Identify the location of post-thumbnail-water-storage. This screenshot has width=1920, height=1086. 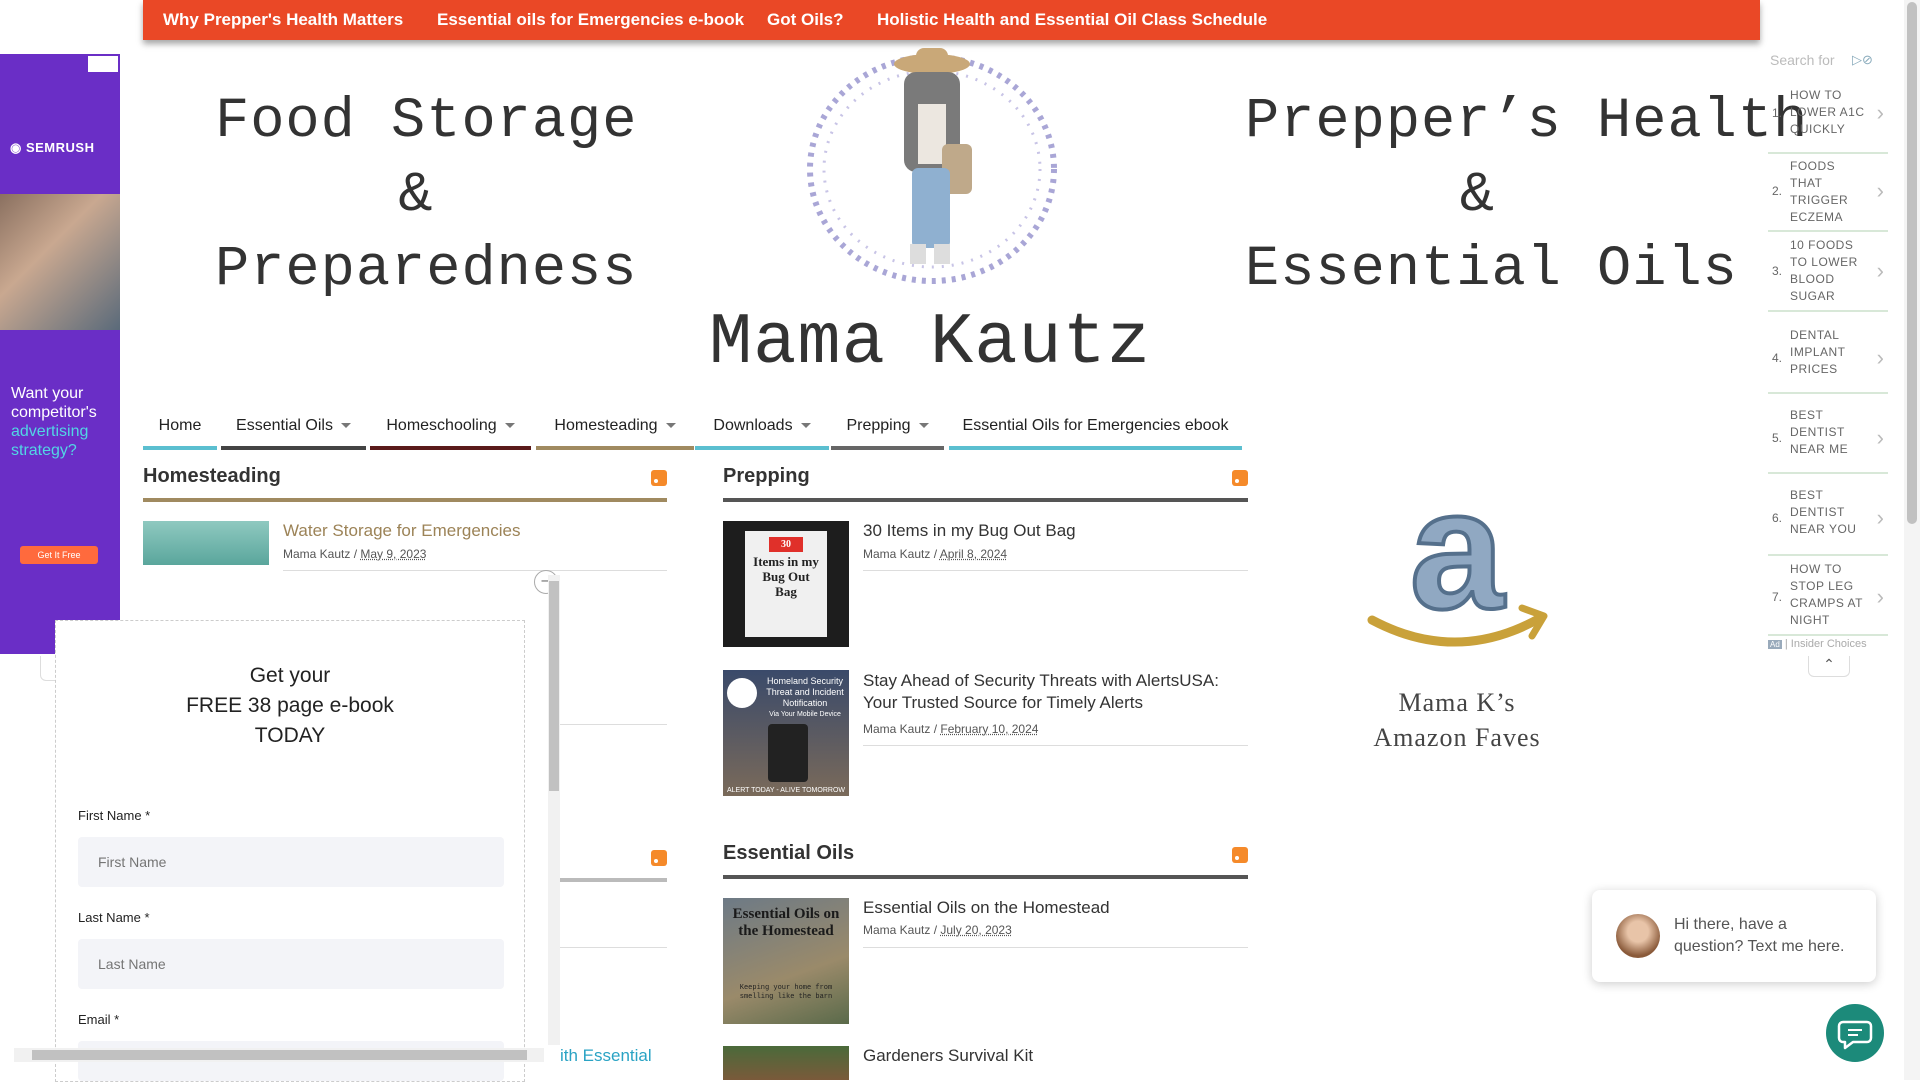
(206, 543).